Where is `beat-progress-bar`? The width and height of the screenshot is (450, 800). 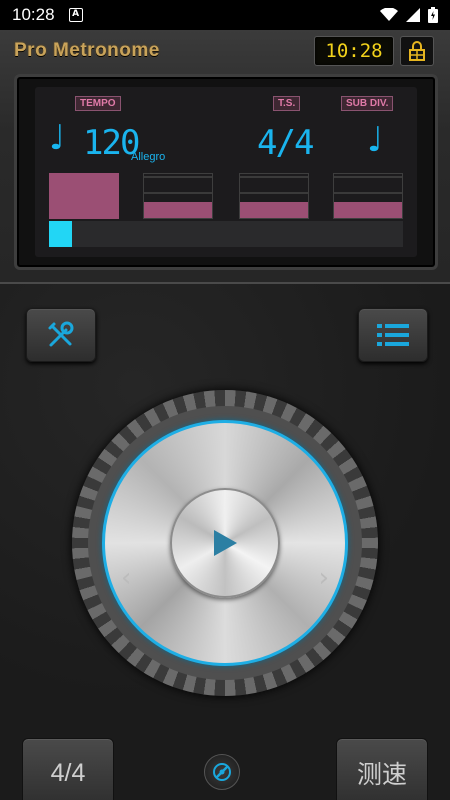 beat-progress-bar is located at coordinates (226, 234).